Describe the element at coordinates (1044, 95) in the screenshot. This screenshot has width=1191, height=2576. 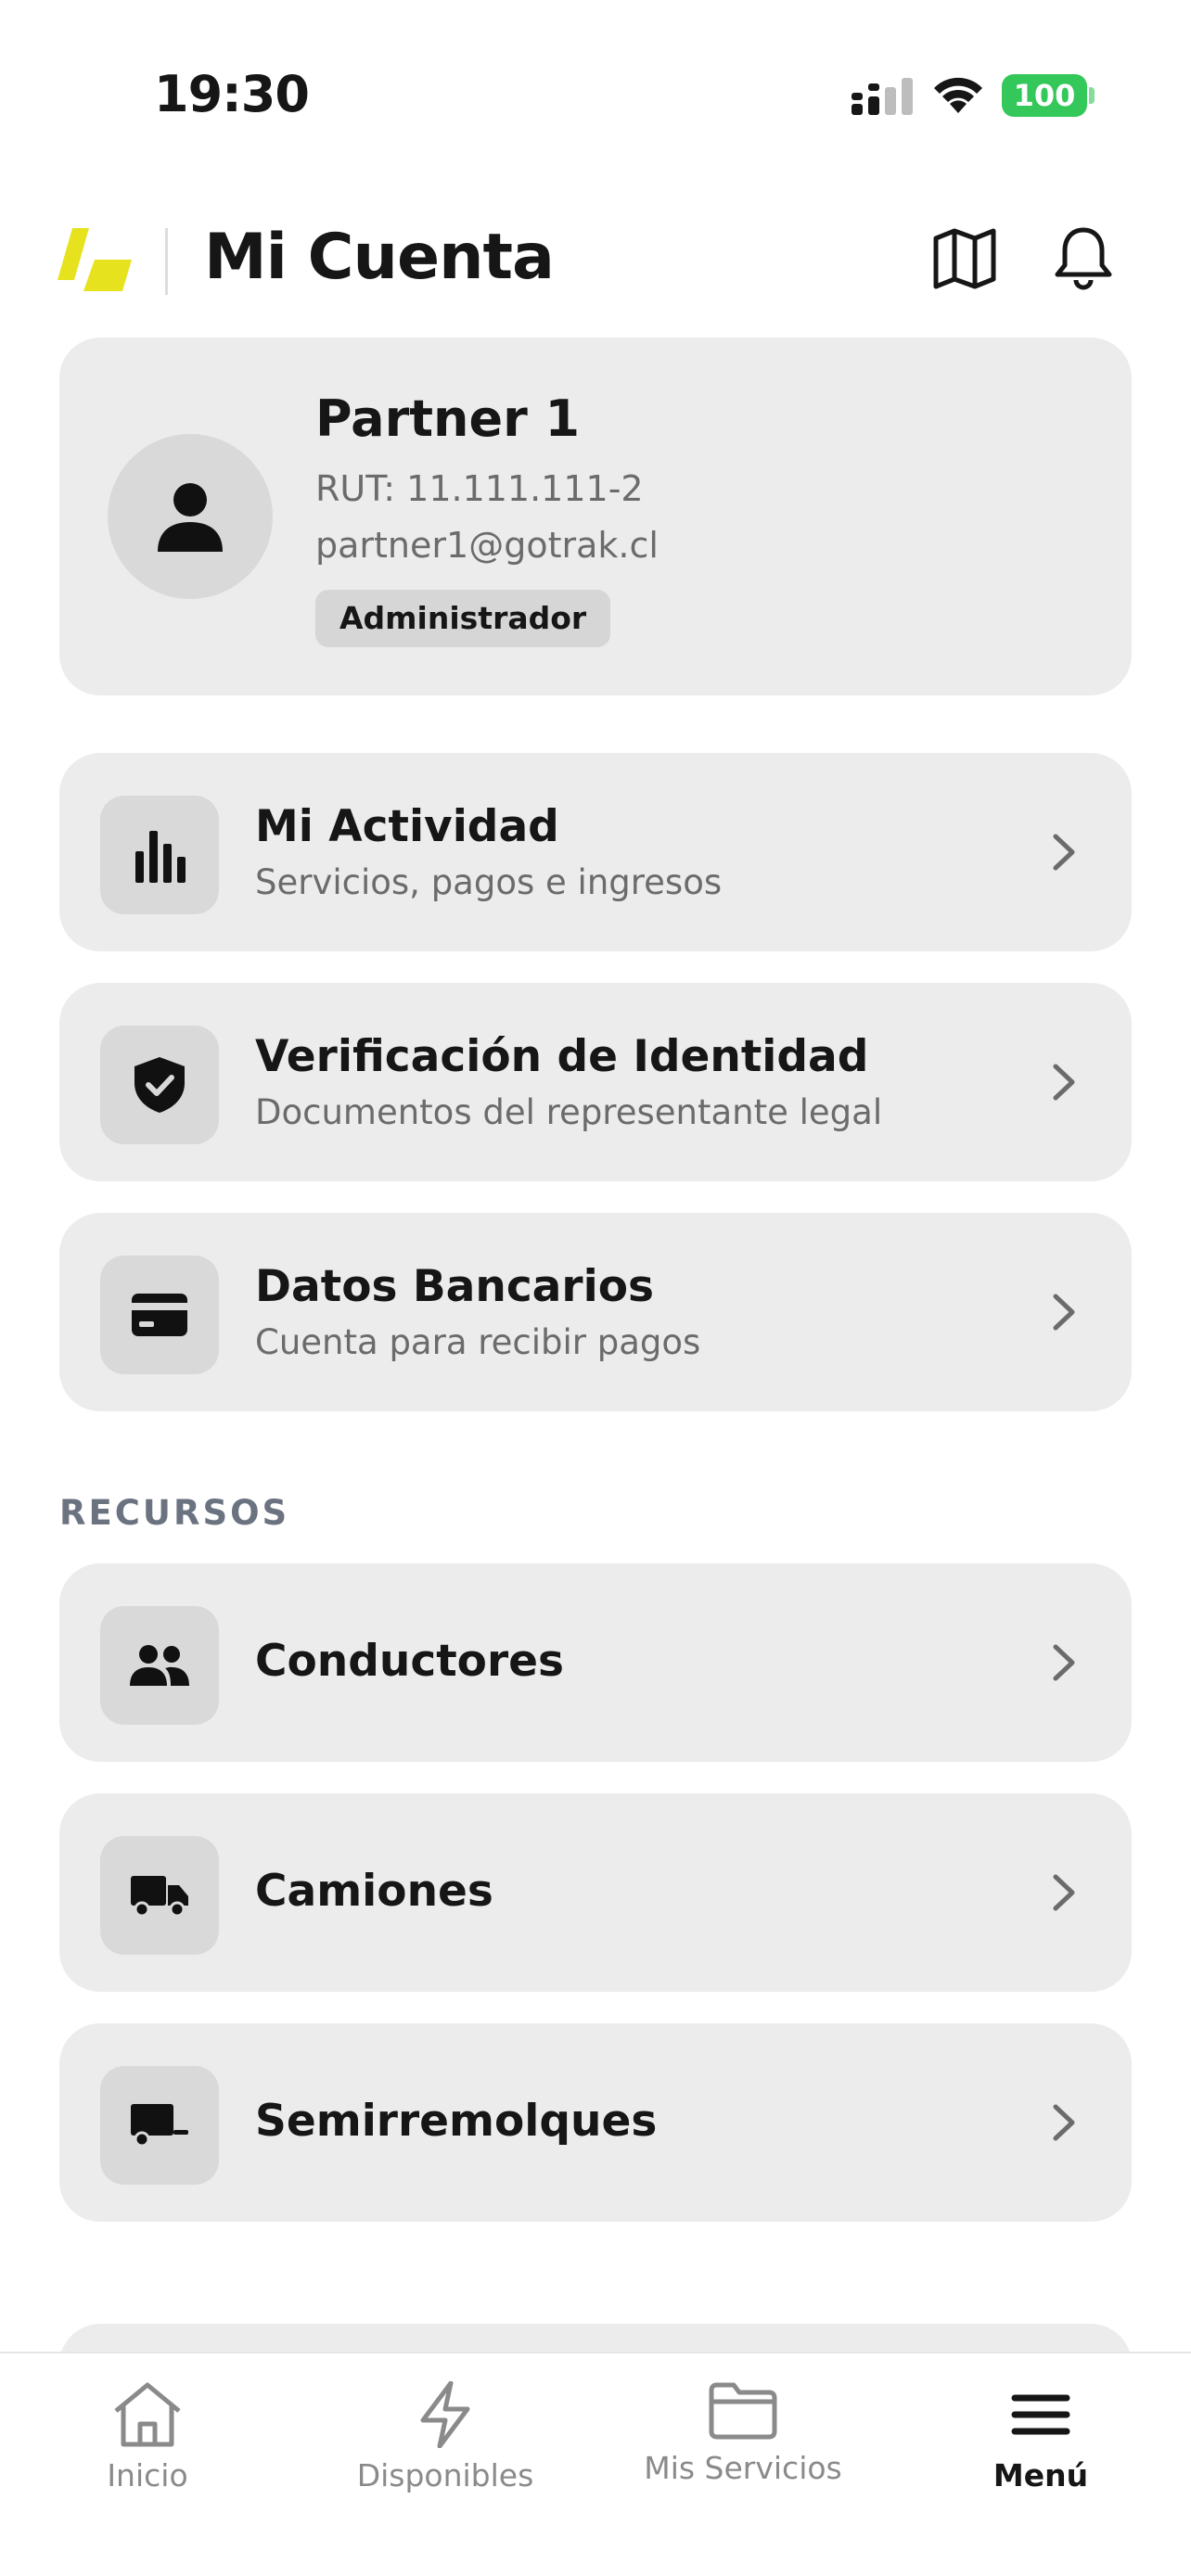
I see `battery-indicator: 100` at that location.